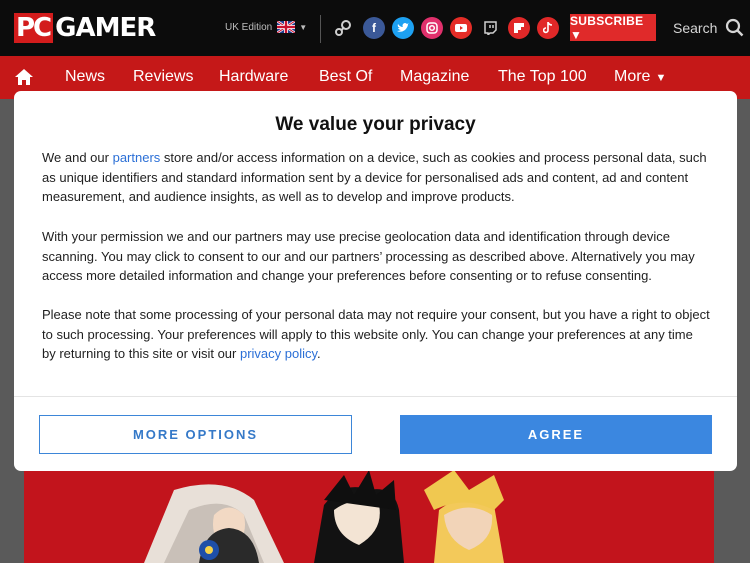  I want to click on subscribe-button: SUBSCRIBE ▼, so click(613, 28).